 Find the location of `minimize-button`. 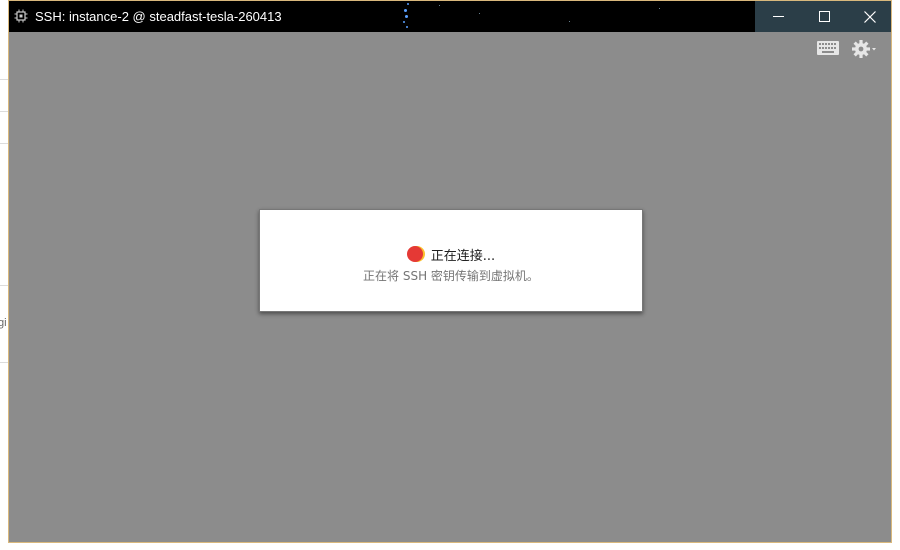

minimize-button is located at coordinates (778, 16).